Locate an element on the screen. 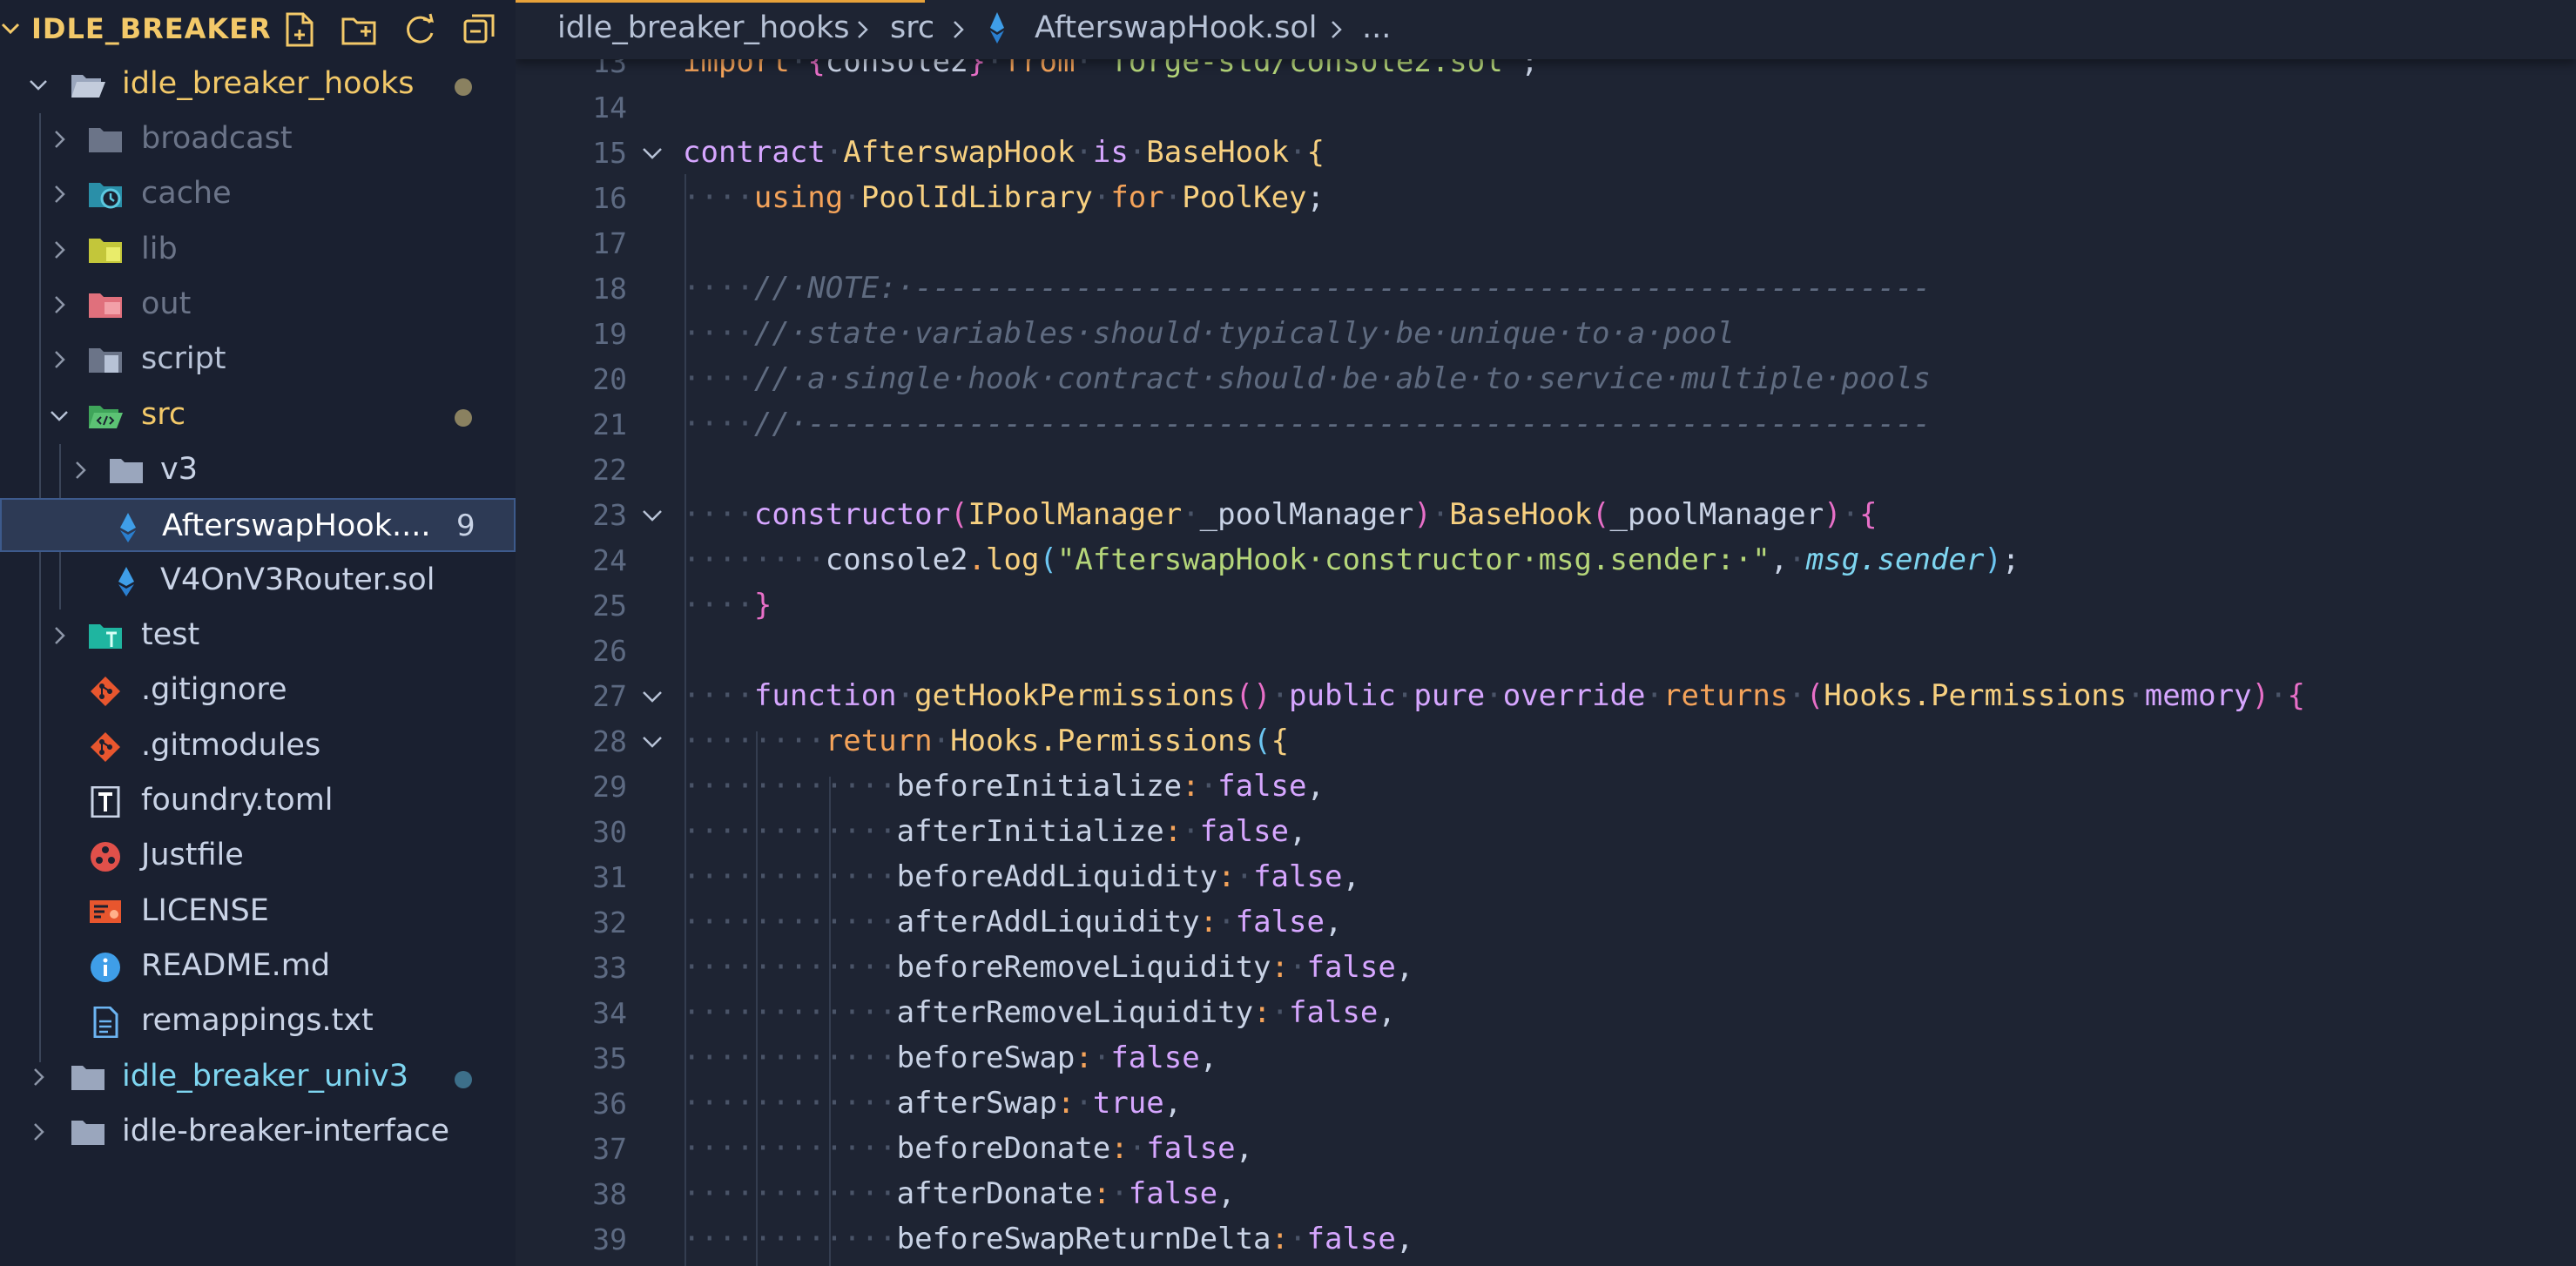 This screenshot has width=2576, height=1266. tree-item-readme: README.md is located at coordinates (258, 966).